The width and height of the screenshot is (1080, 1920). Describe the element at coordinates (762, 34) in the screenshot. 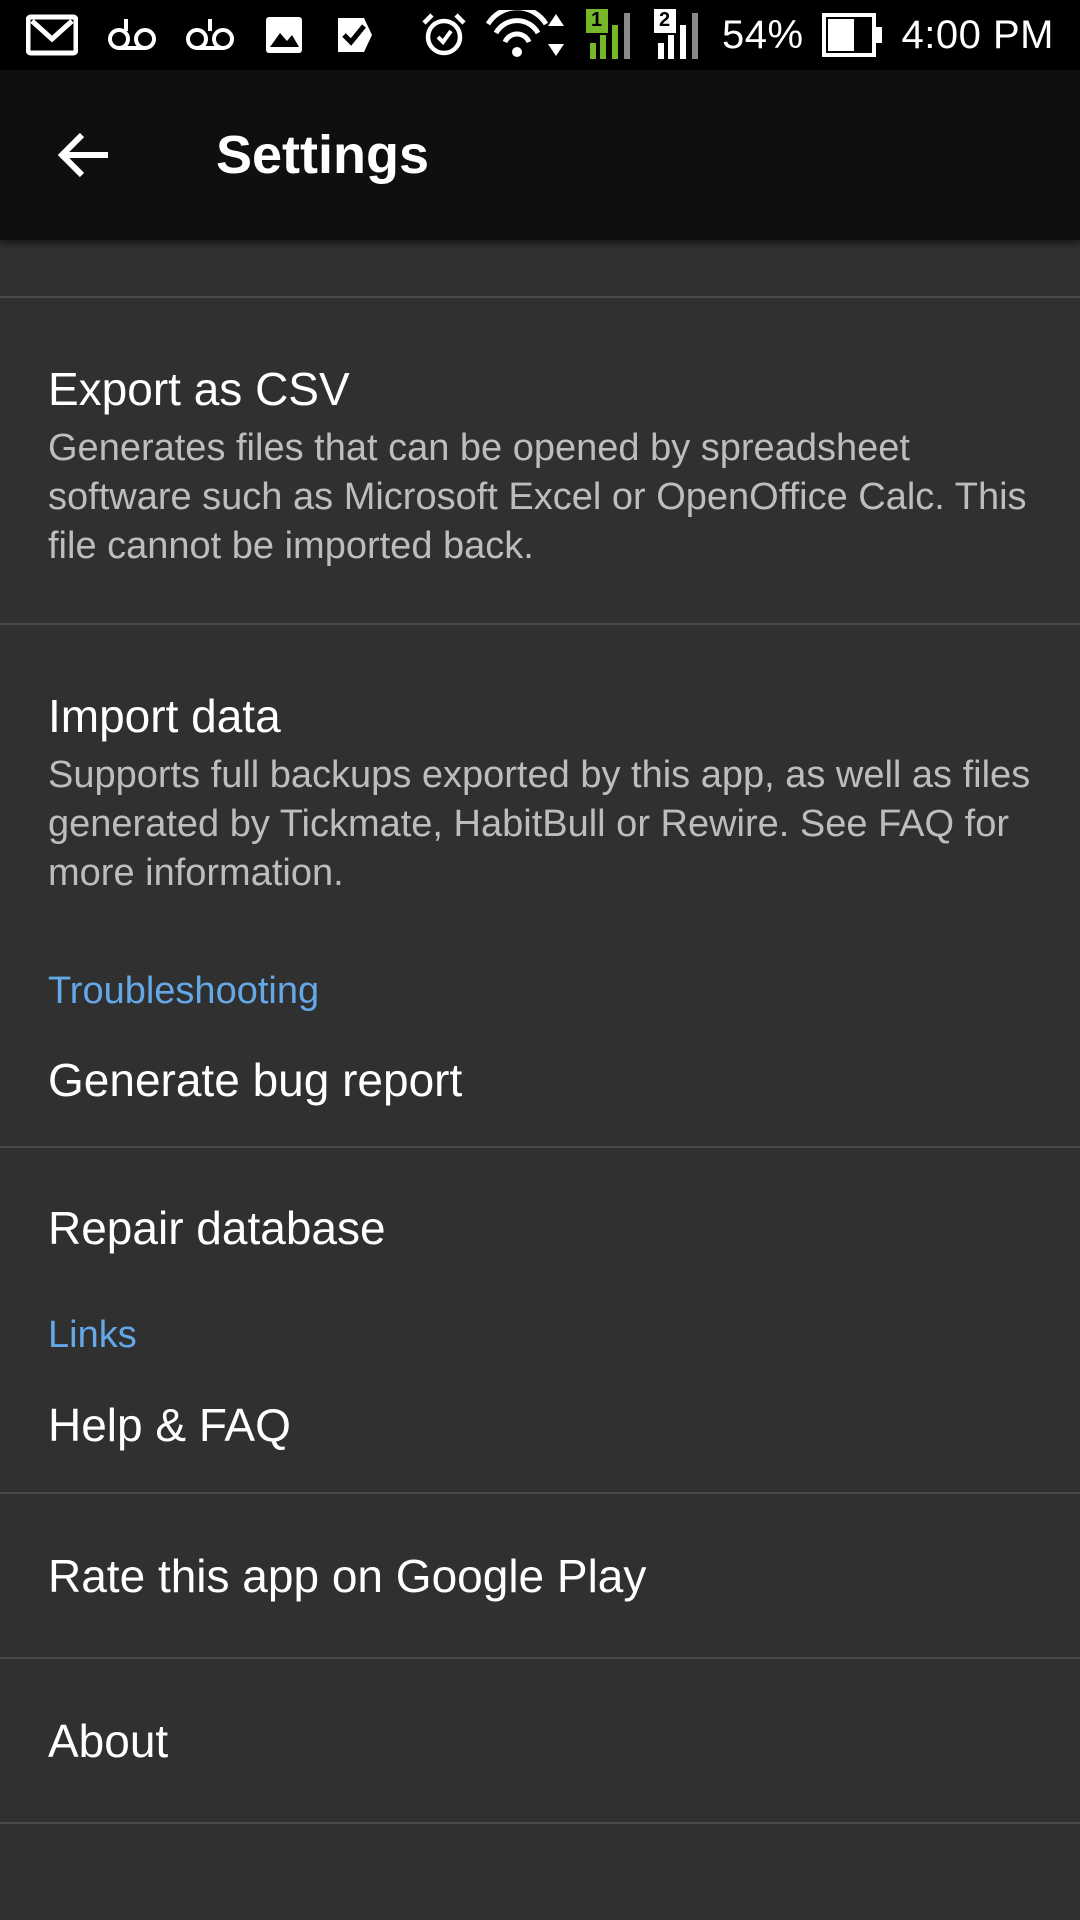

I see `battery-percentage: 54%` at that location.